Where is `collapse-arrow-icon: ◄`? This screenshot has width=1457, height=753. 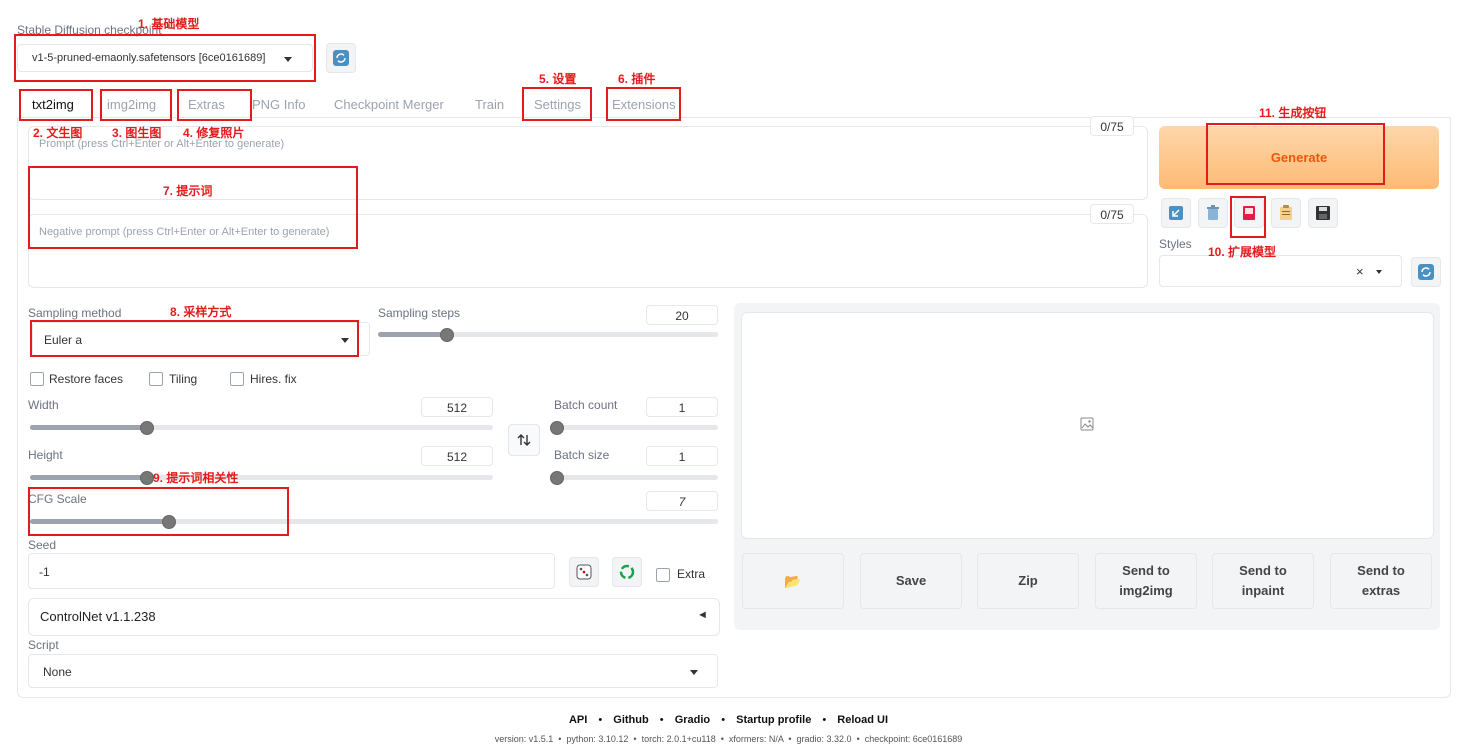 collapse-arrow-icon: ◄ is located at coordinates (702, 615).